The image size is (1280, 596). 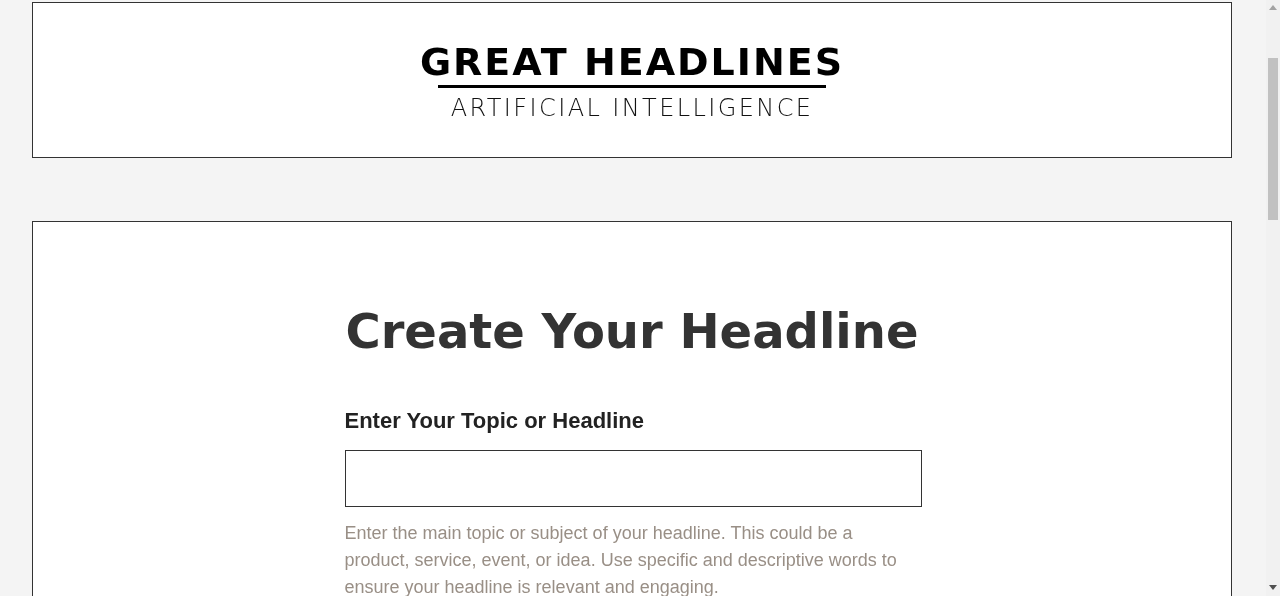 What do you see at coordinates (494, 421) in the screenshot?
I see `field-label: Enter Your Topic or Headline` at bounding box center [494, 421].